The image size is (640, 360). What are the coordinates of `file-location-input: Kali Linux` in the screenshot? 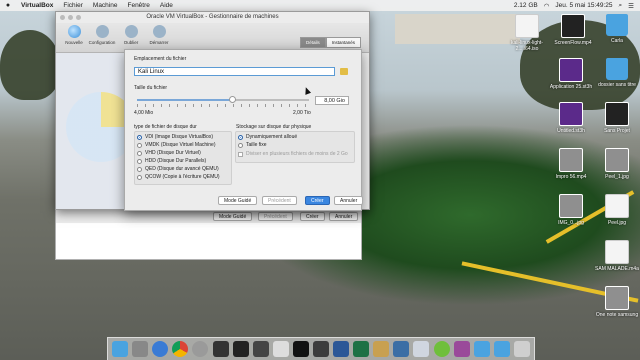 It's located at (234, 71).